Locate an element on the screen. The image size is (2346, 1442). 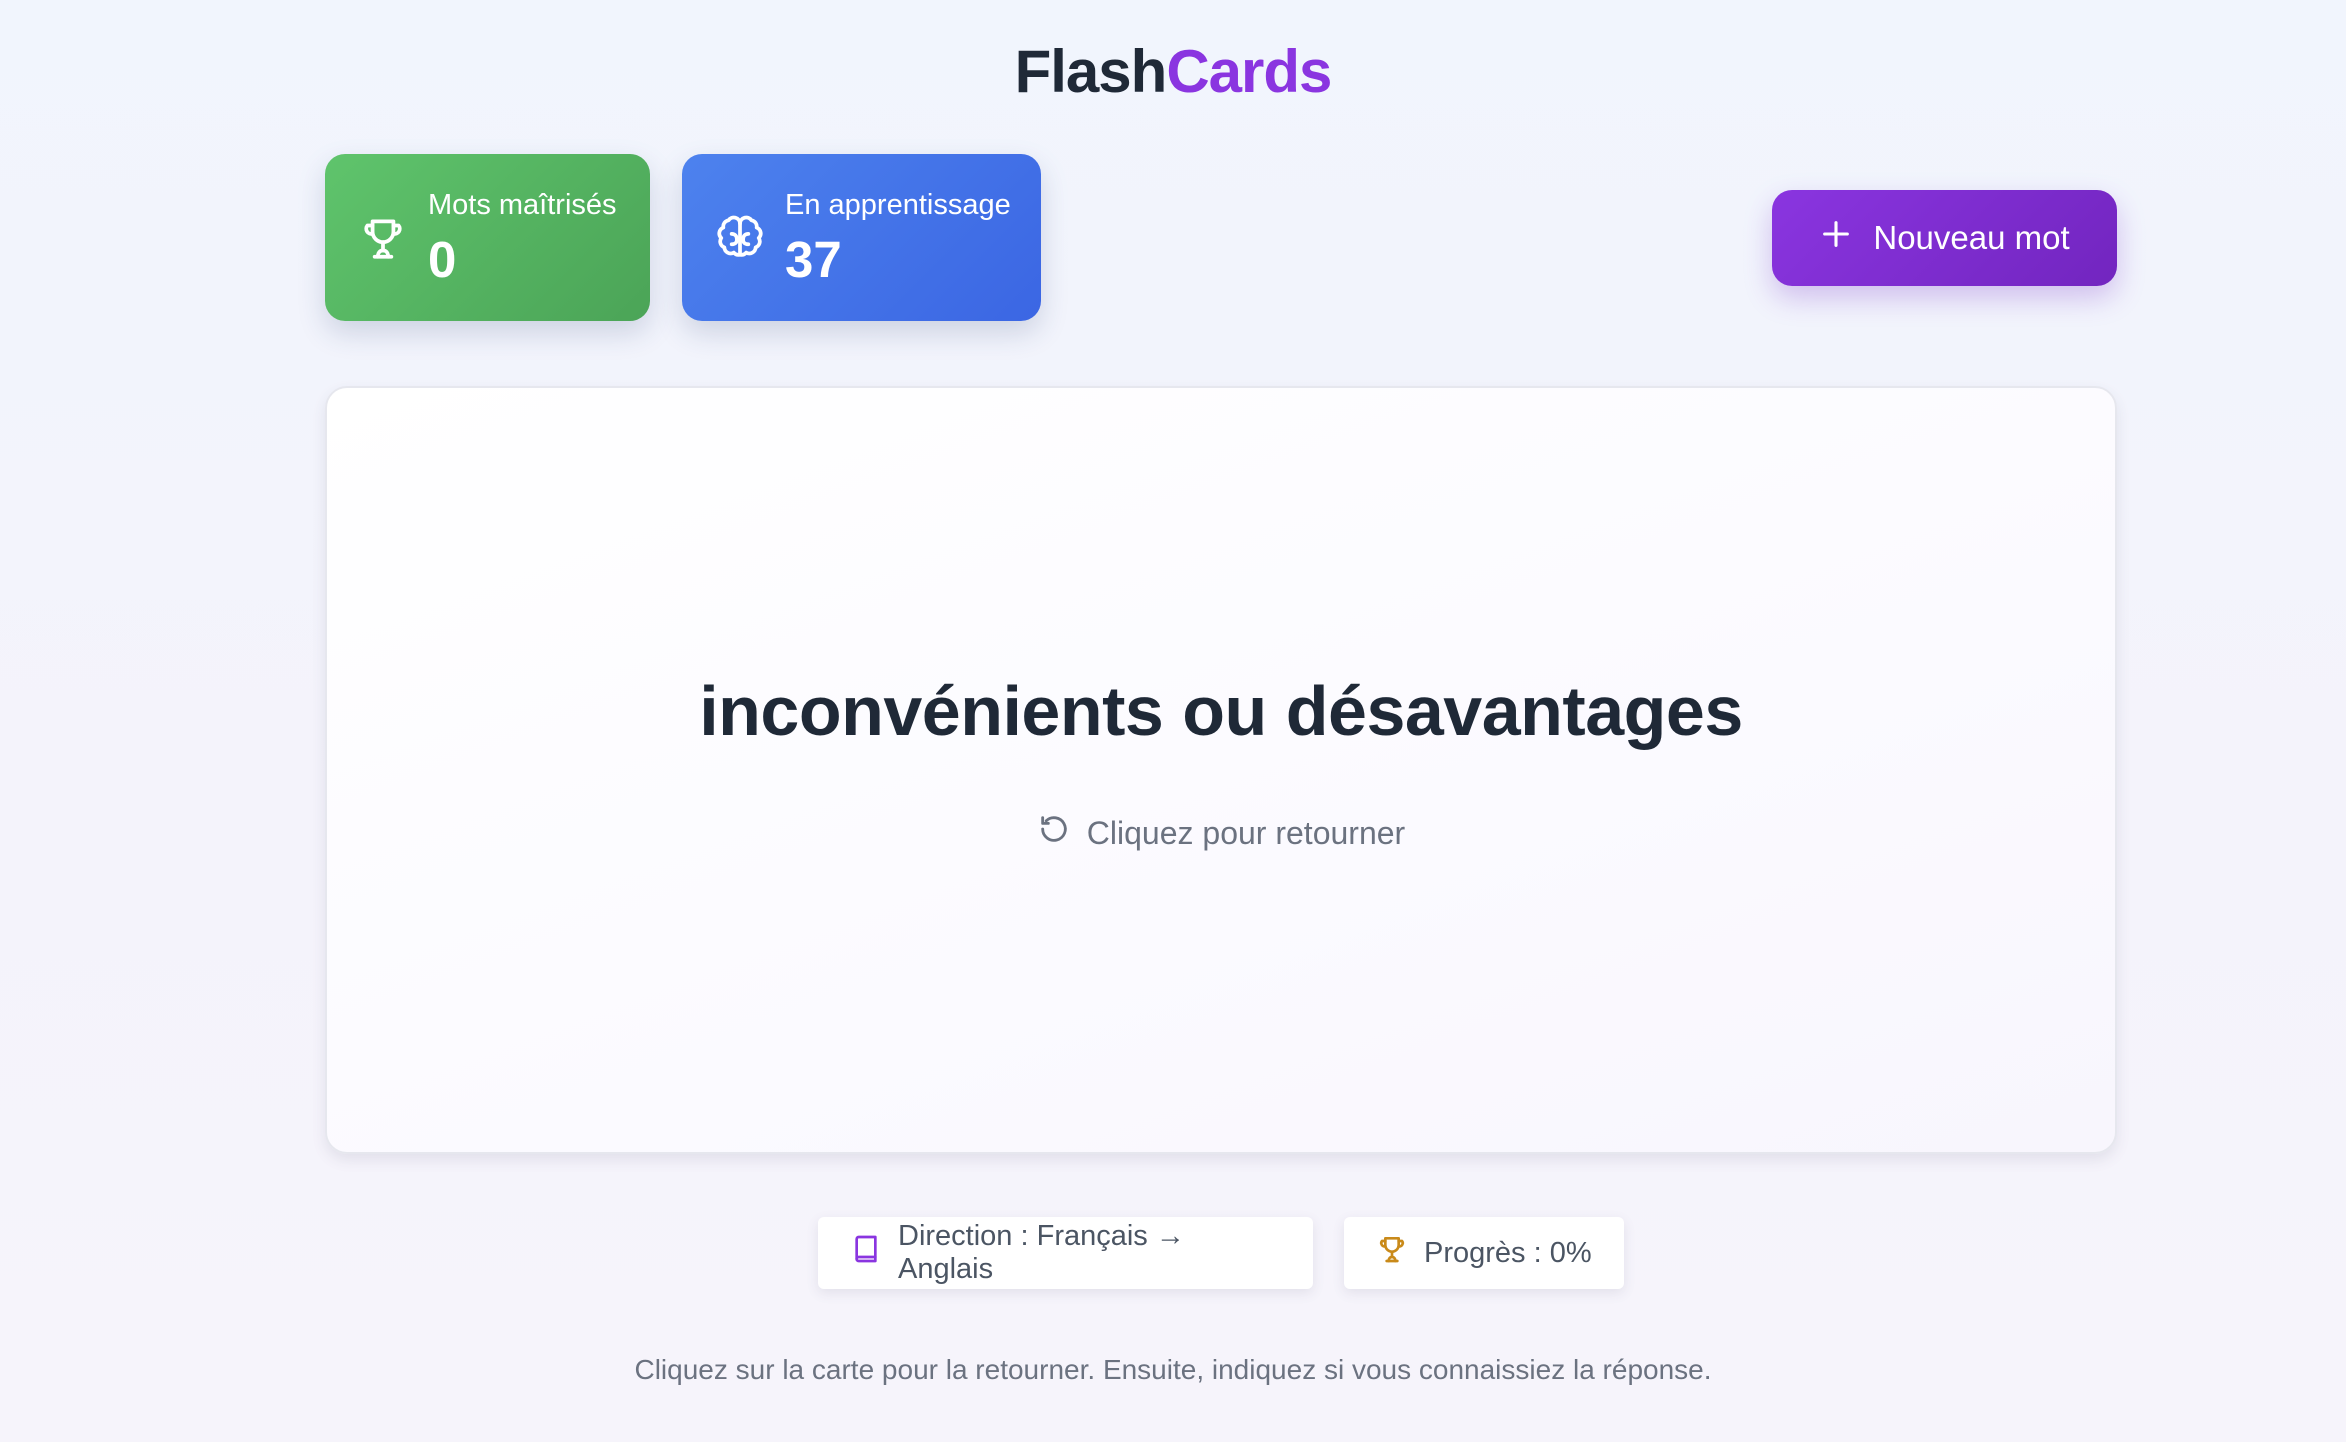
progress-text: Progrès : 0% is located at coordinates (1508, 1252).